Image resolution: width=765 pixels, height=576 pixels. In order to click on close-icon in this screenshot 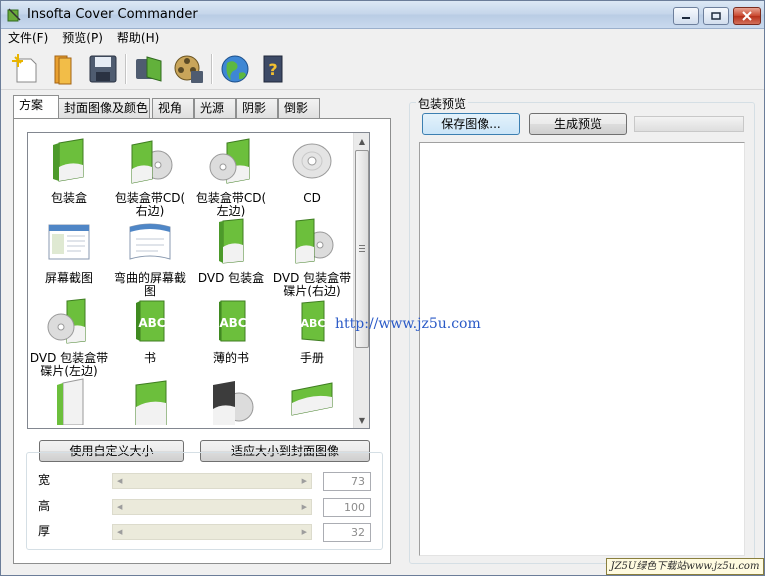, I will do `click(747, 16)`.